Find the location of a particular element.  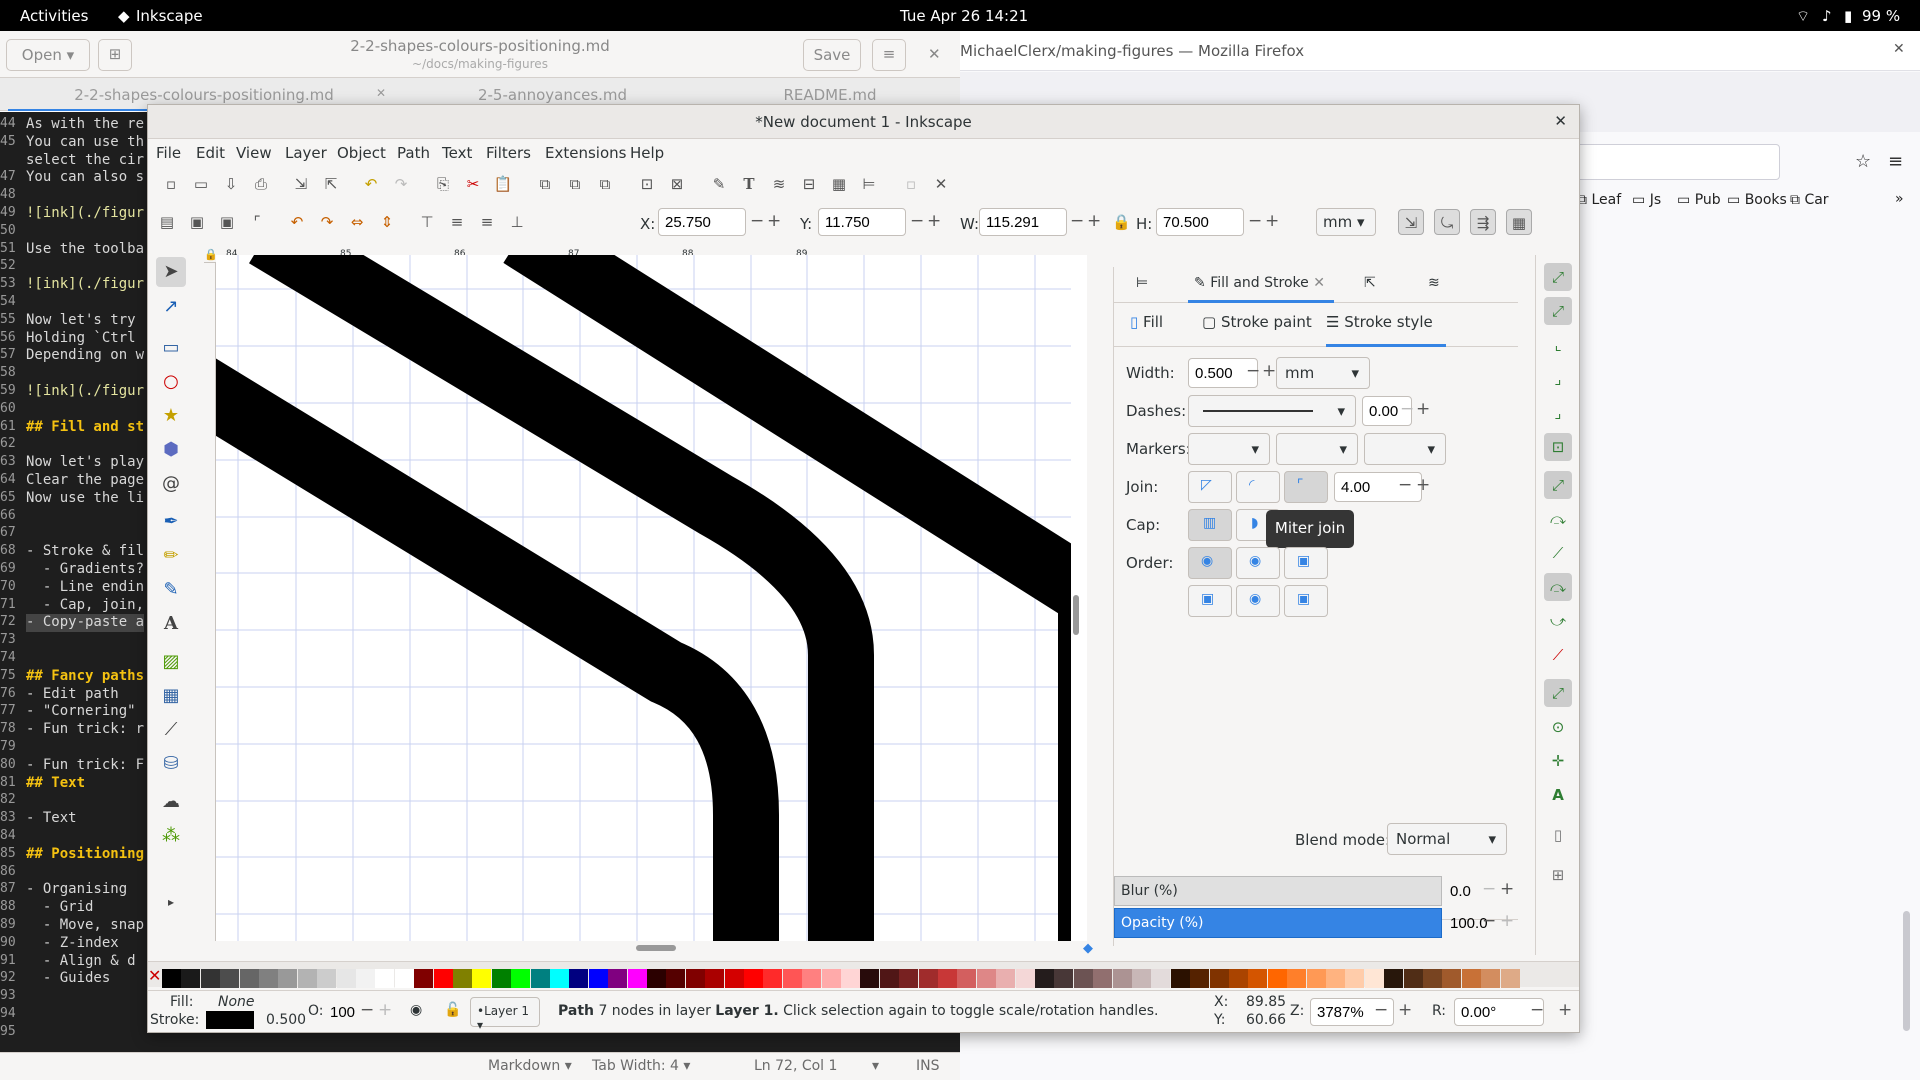

flip-vertical-icon: ⇕ is located at coordinates (387, 222).